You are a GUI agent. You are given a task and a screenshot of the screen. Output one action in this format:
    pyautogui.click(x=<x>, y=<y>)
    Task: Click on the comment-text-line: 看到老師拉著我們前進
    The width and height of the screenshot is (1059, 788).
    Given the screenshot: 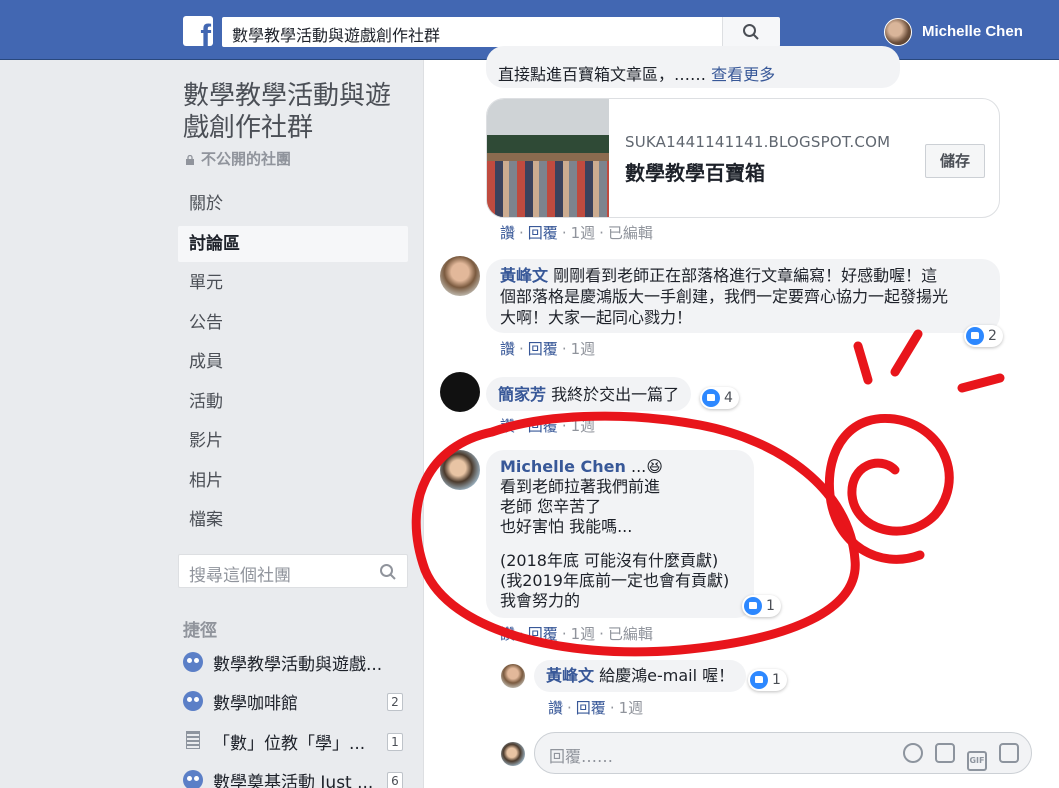 What is the action you would take?
    pyautogui.click(x=580, y=486)
    